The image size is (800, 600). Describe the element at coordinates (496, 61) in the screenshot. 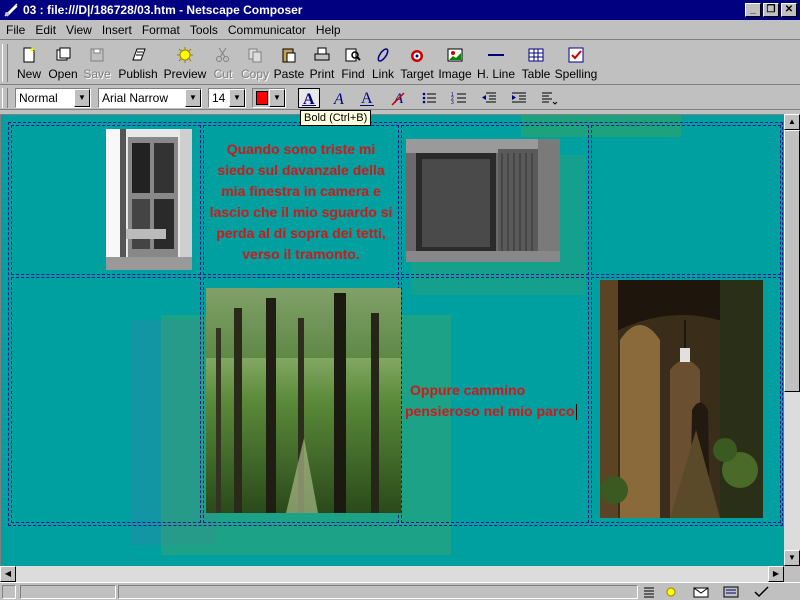

I see `hline-button: H. Line` at that location.